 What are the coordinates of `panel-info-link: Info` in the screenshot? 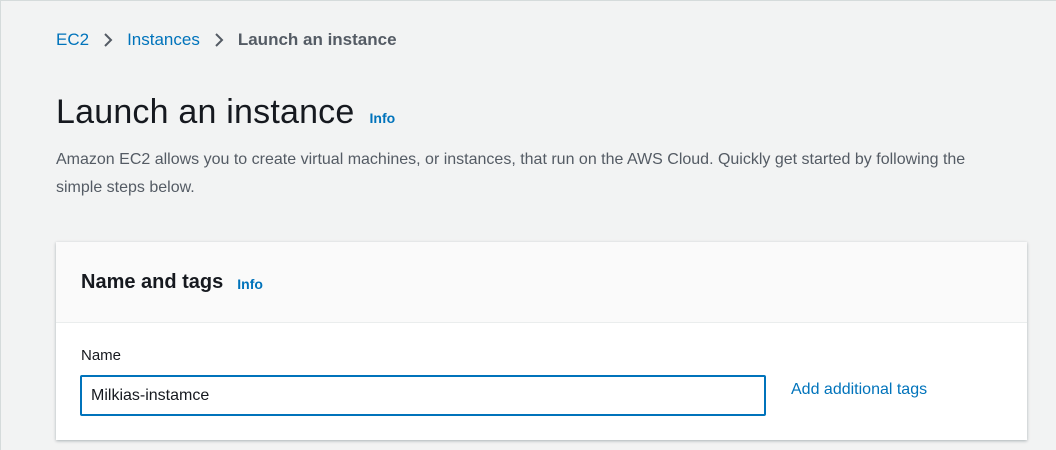 It's located at (250, 284).